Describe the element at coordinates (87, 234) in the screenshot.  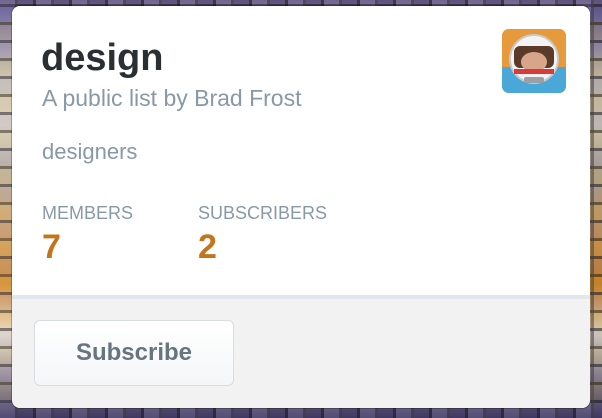
I see `members-stat: MEMBERS 7` at that location.